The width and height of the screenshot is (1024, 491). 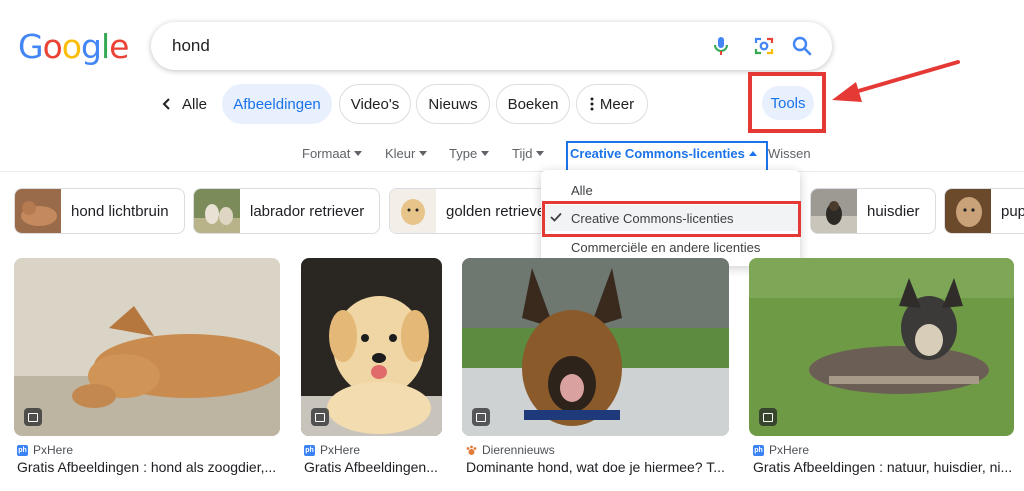 I want to click on lens-camera-icon, so click(x=764, y=46).